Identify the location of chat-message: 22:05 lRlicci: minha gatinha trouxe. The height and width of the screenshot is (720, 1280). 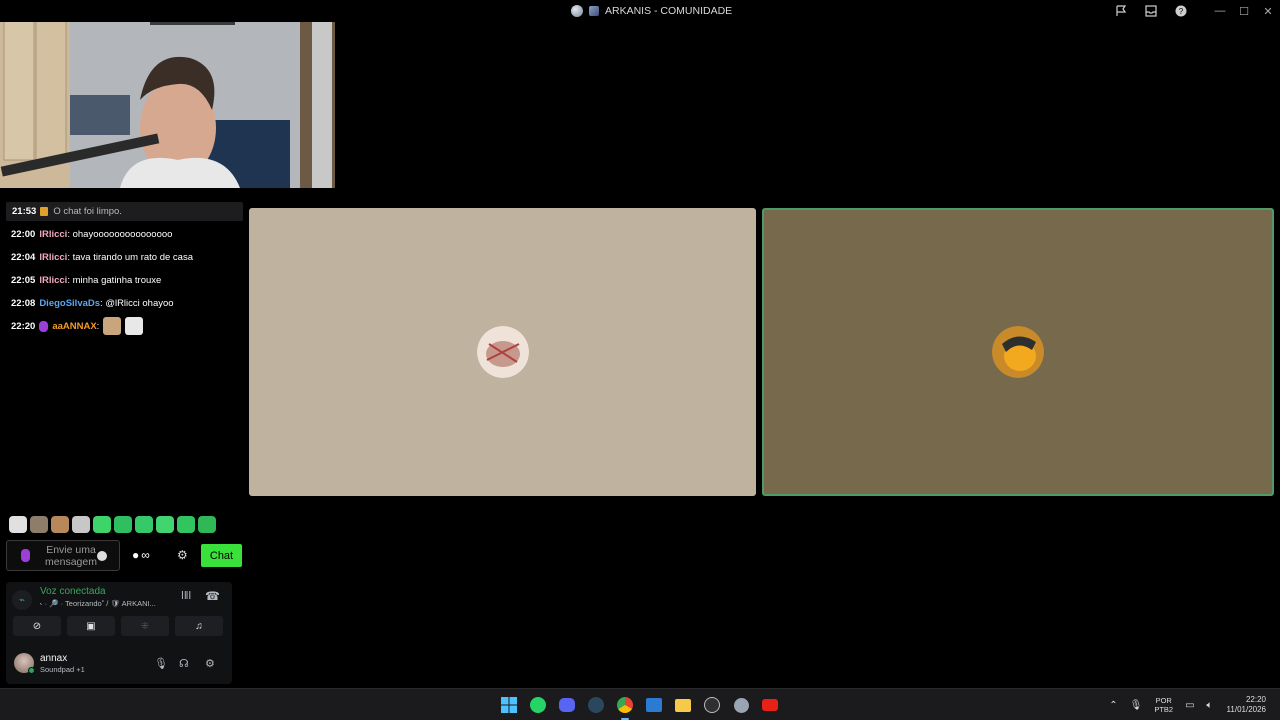
(86, 280).